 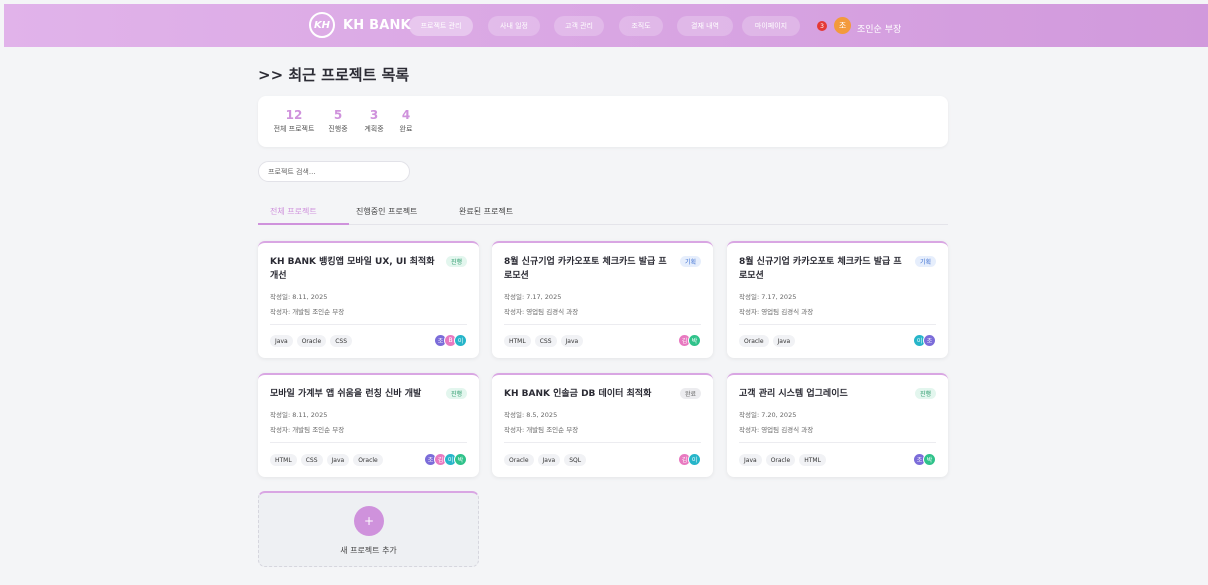 I want to click on member-avatar: 조, so click(x=929, y=340).